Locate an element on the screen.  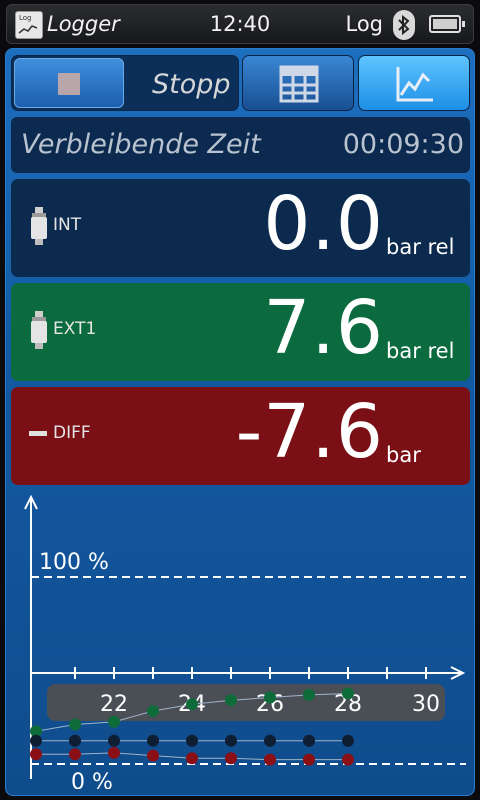
remaining-time-label: Verbleibende Zeit is located at coordinates (141, 144).